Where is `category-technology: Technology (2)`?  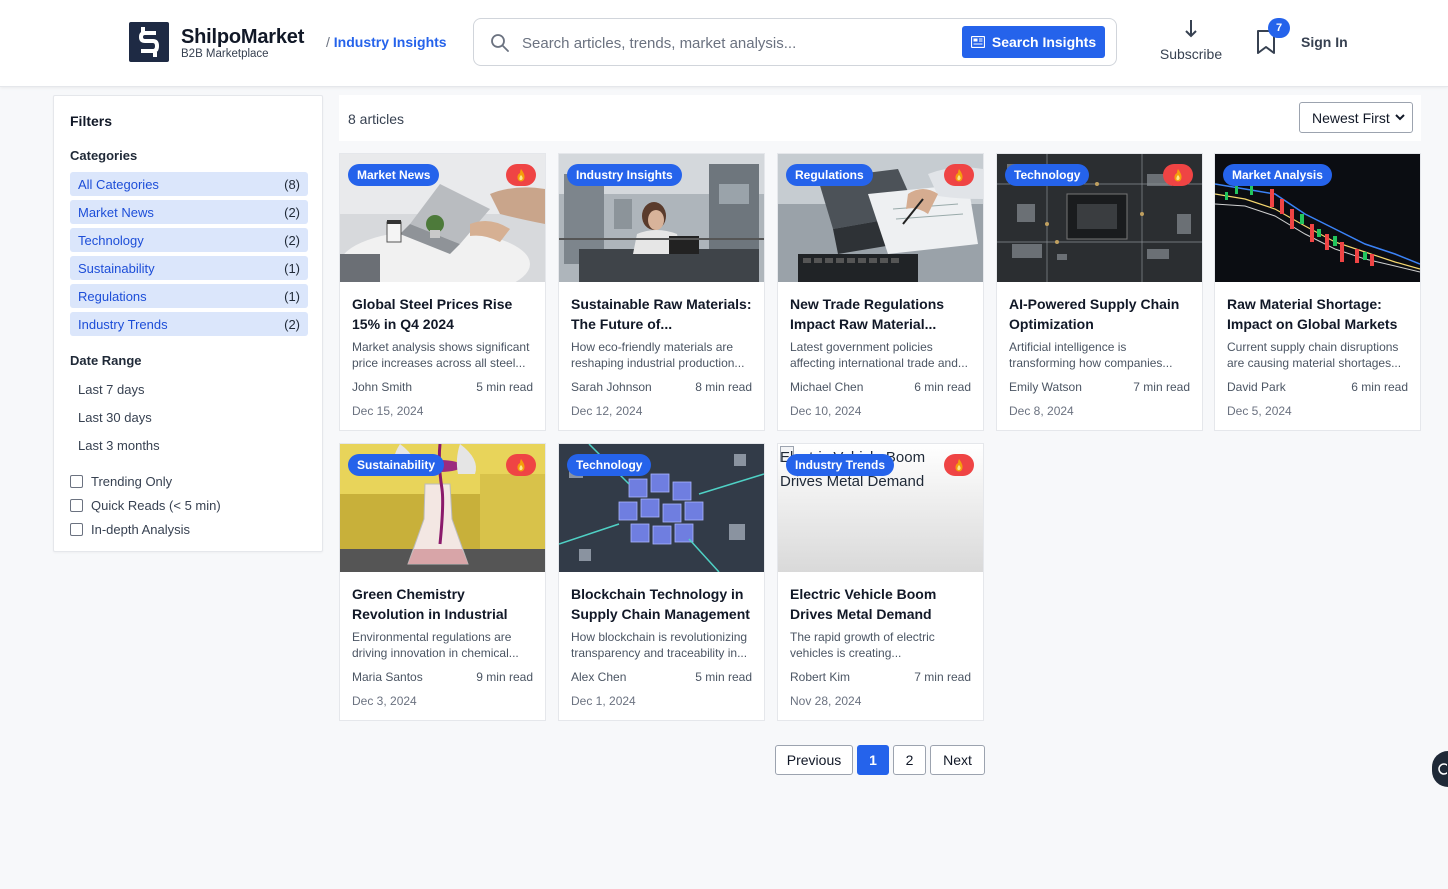
category-technology: Technology (2) is located at coordinates (189, 240).